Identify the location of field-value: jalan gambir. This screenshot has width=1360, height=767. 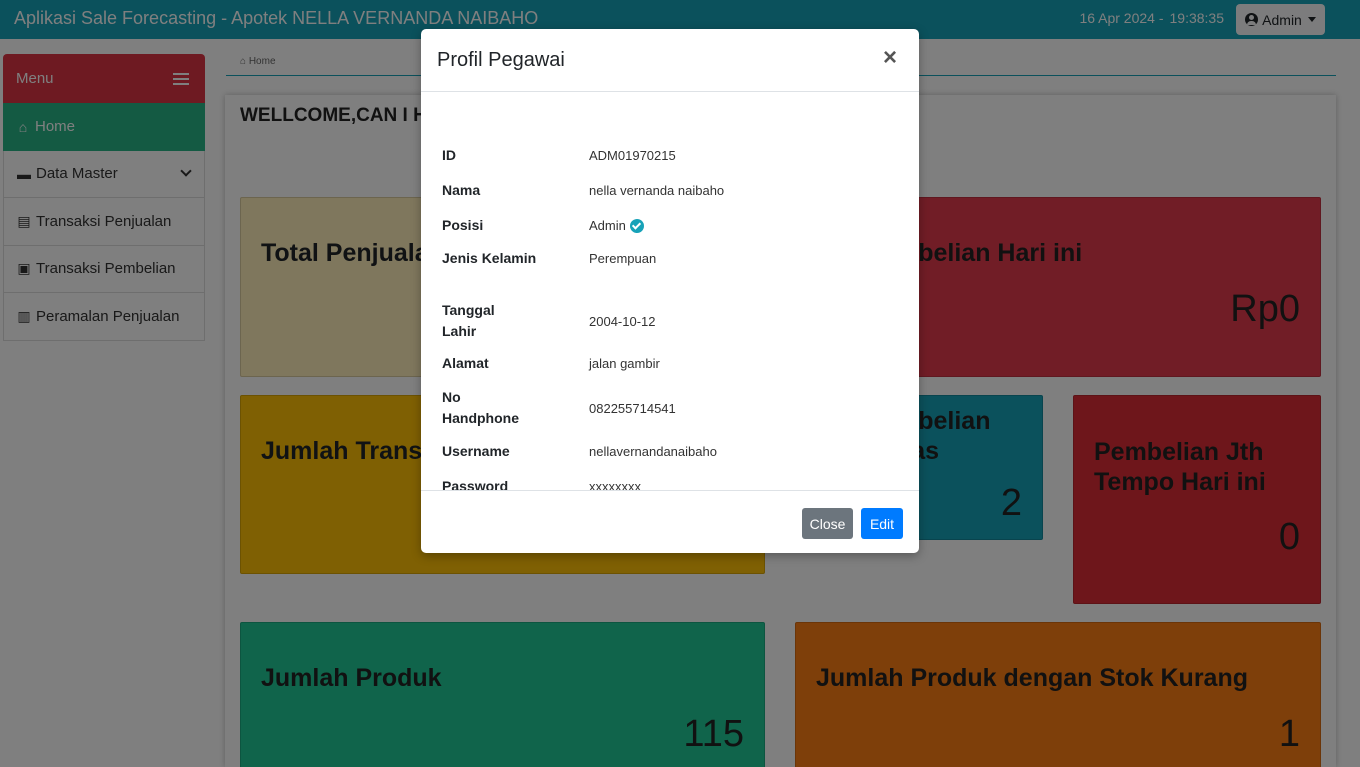
(624, 363).